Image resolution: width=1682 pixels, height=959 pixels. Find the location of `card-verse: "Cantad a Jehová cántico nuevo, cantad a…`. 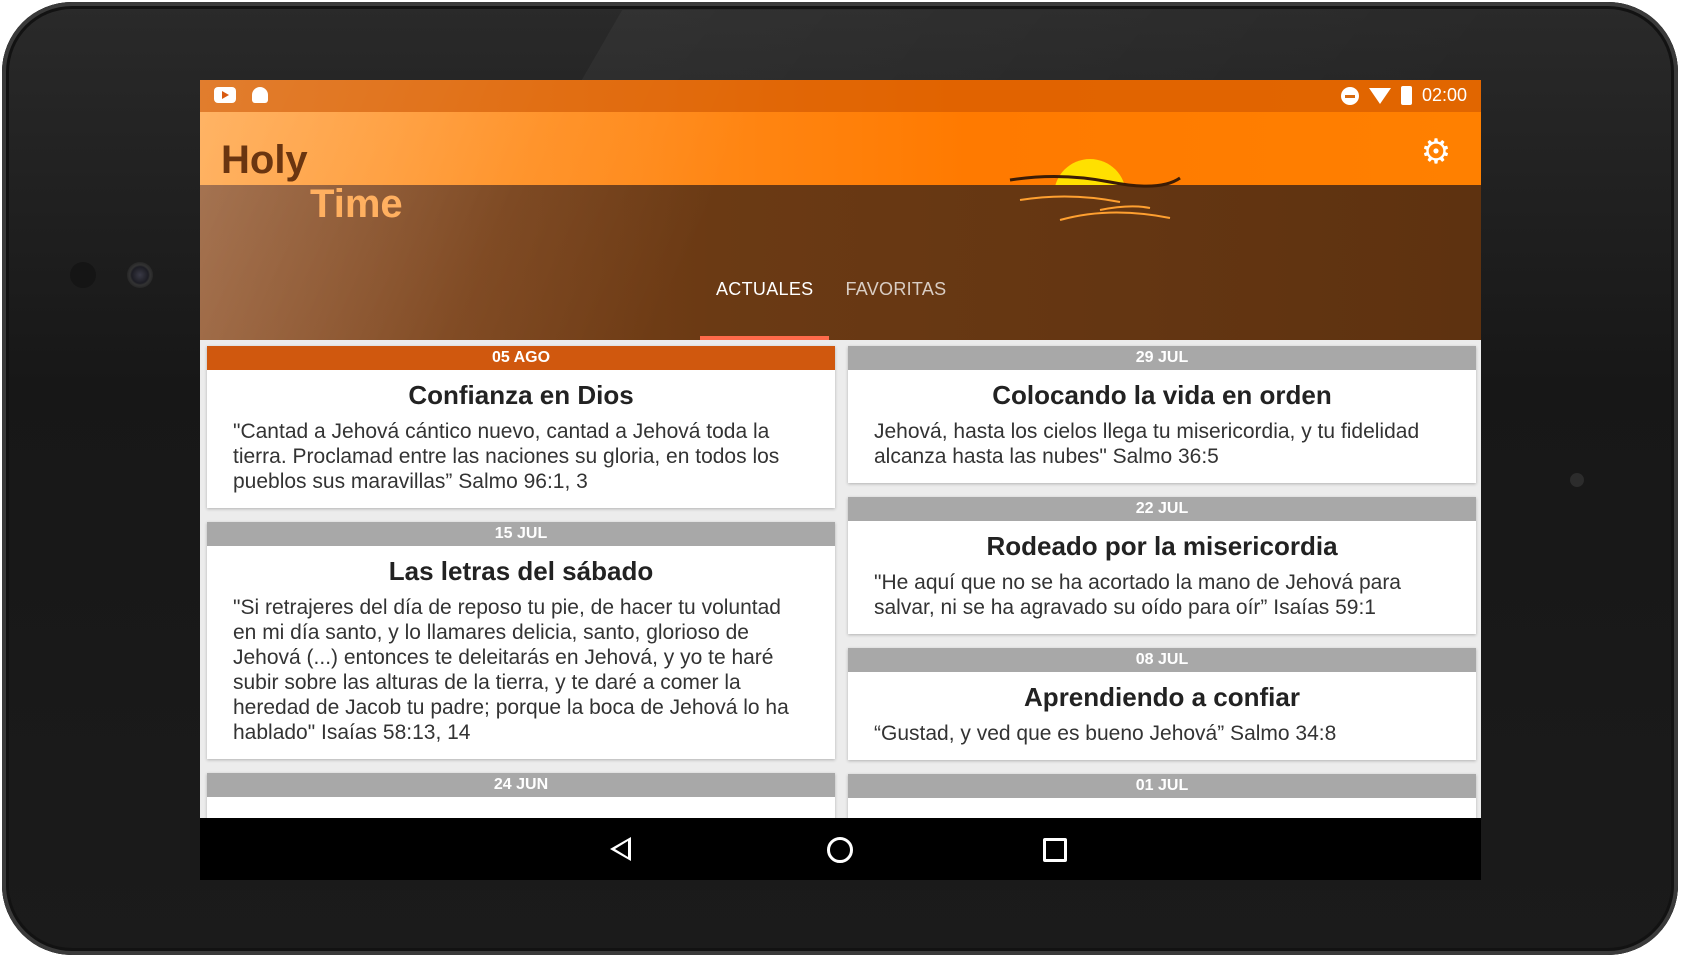

card-verse: "Cantad a Jehová cántico nuevo, cantad a… is located at coordinates (506, 456).